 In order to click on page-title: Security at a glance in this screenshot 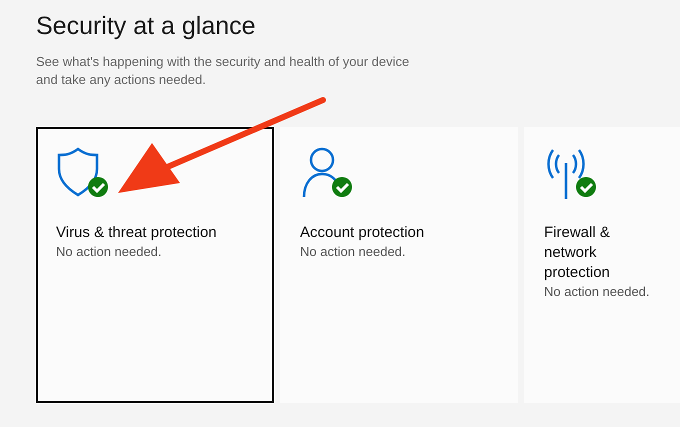, I will do `click(146, 26)`.